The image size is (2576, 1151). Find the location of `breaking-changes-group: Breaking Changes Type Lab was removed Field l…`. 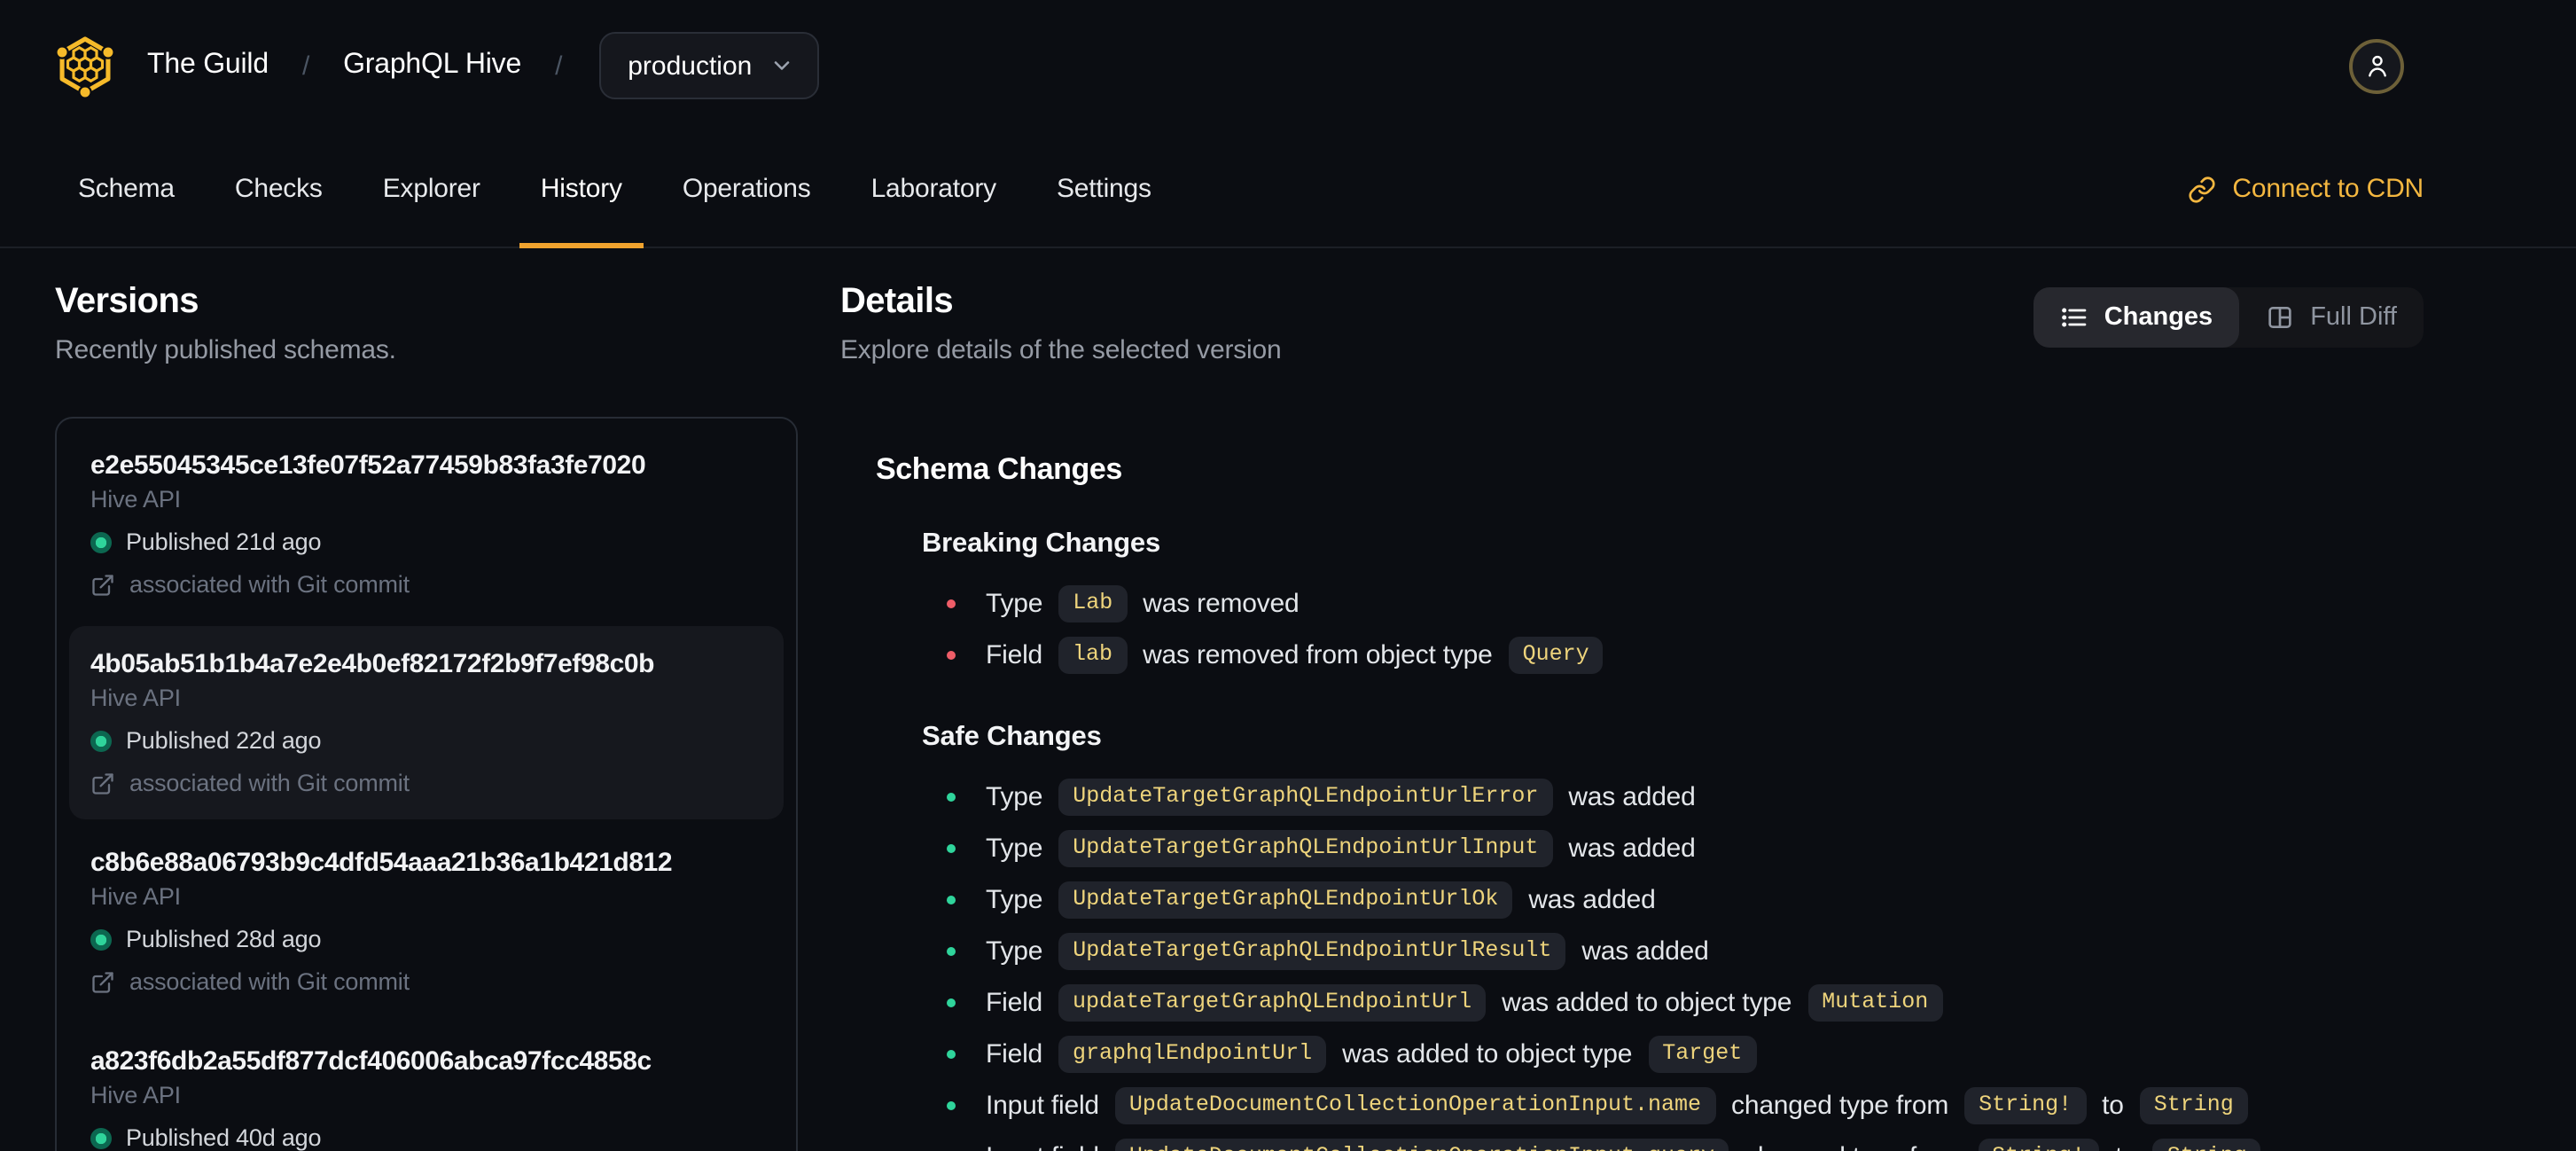

breaking-changes-group: Breaking Changes Type Lab was removed Field l… is located at coordinates (1673, 605).